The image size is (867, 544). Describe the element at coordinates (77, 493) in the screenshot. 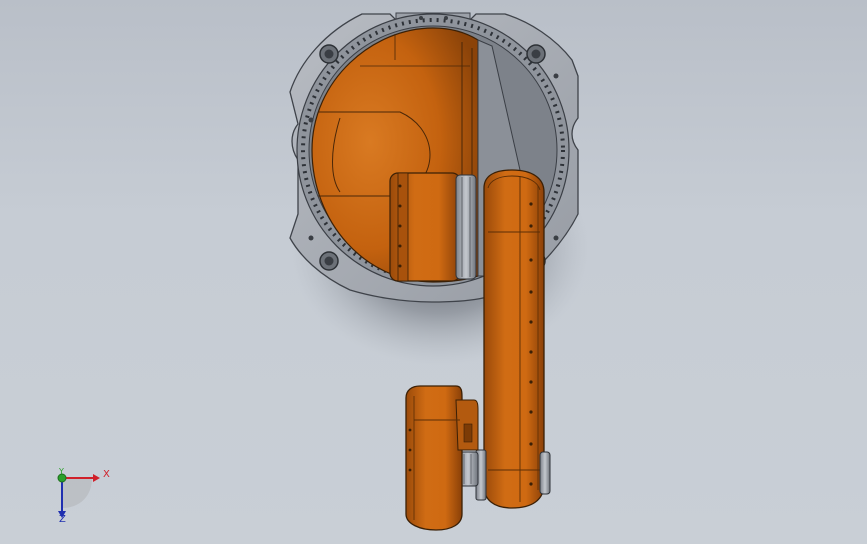

I see `triad-shade` at that location.